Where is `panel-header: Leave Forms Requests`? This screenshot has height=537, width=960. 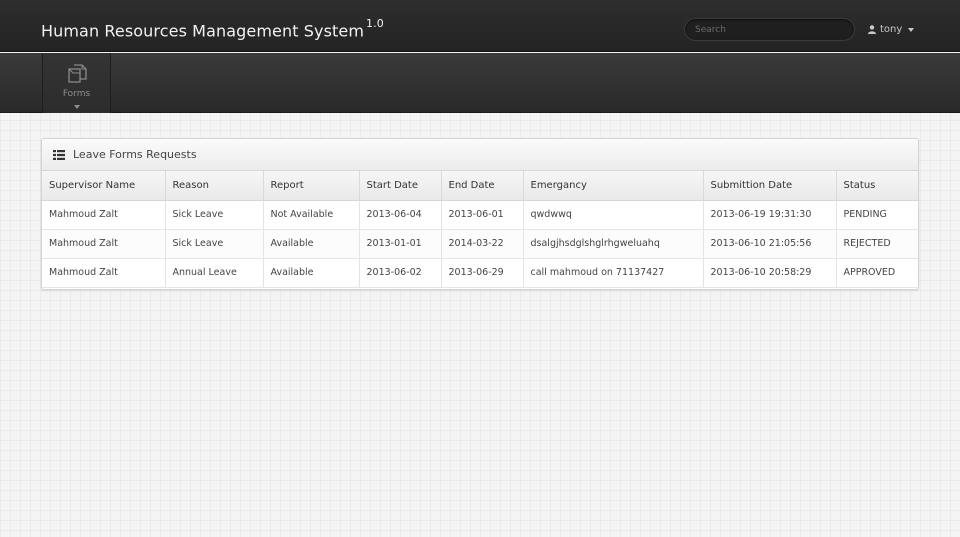 panel-header: Leave Forms Requests is located at coordinates (480, 155).